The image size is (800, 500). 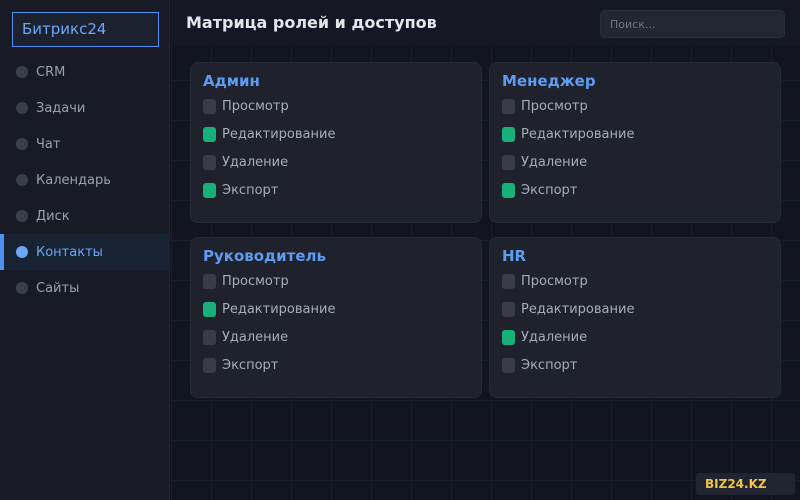 I want to click on sidebar-item-calendar: Календарь, so click(x=85, y=180).